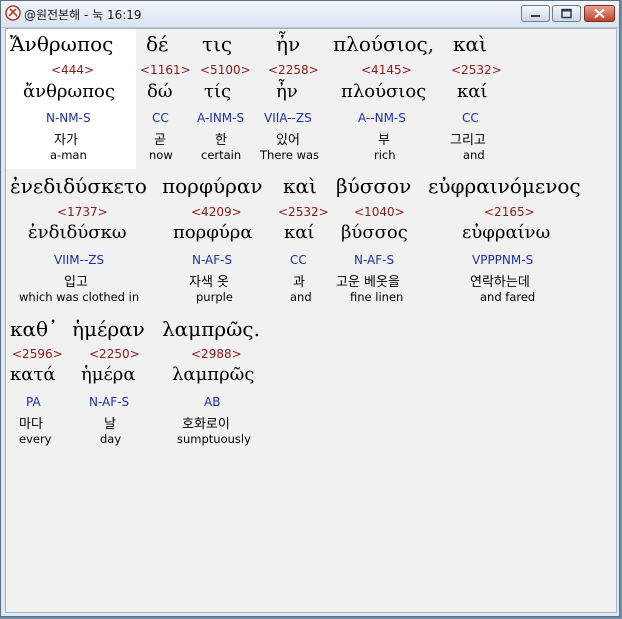 The image size is (622, 619). What do you see at coordinates (211, 329) in the screenshot?
I see `greek-word: λαμπρῶς.` at bounding box center [211, 329].